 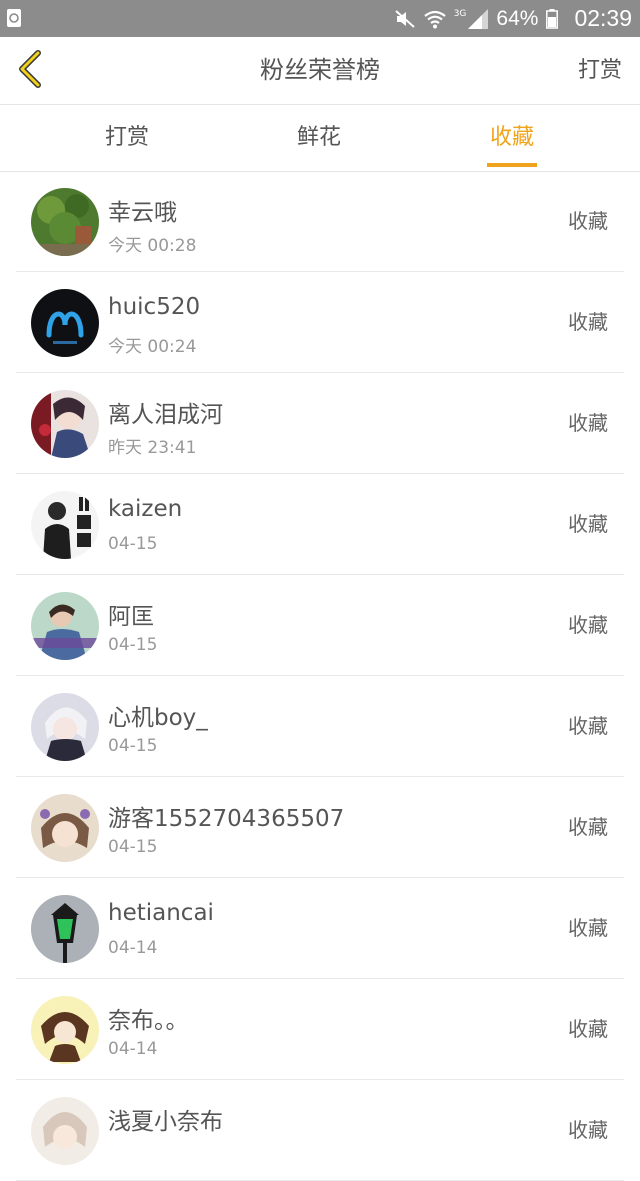 What do you see at coordinates (165, 1122) in the screenshot?
I see `user-name: 浅夏小奈布` at bounding box center [165, 1122].